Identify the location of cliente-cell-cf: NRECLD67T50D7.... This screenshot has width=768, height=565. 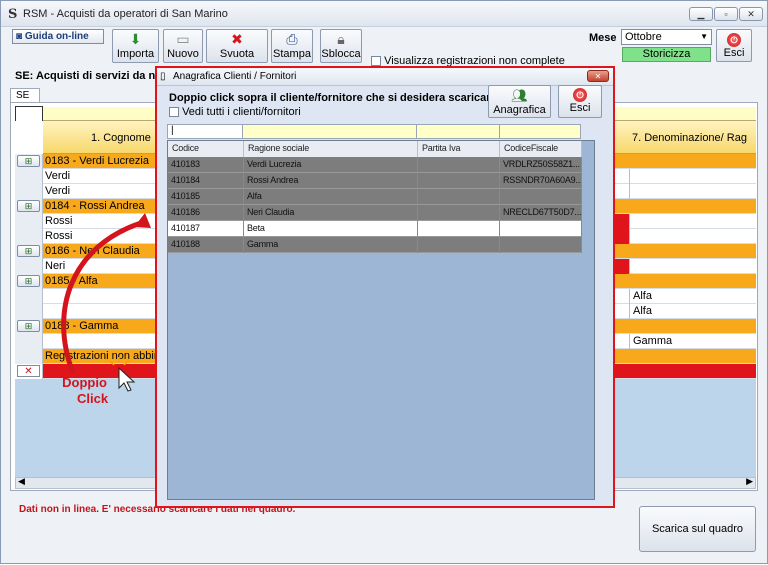
(541, 213).